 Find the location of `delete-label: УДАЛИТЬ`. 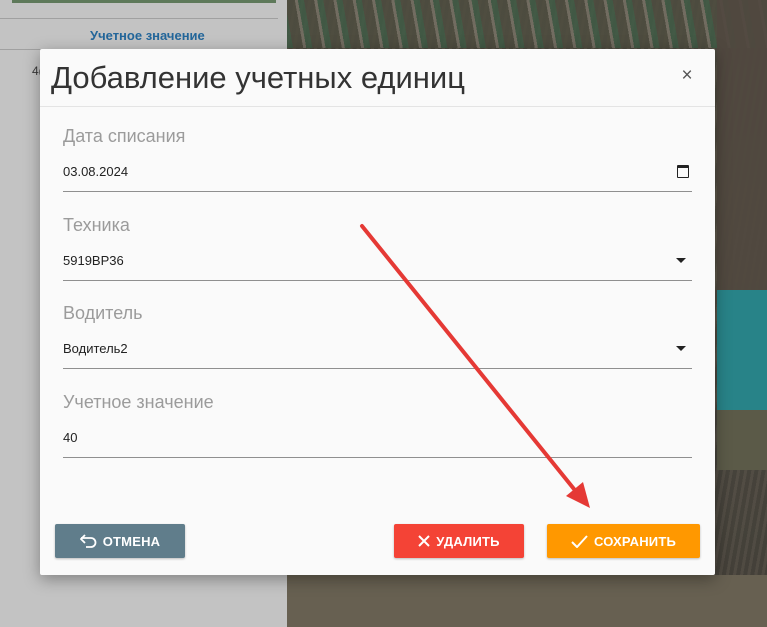

delete-label: УДАЛИТЬ is located at coordinates (468, 541).